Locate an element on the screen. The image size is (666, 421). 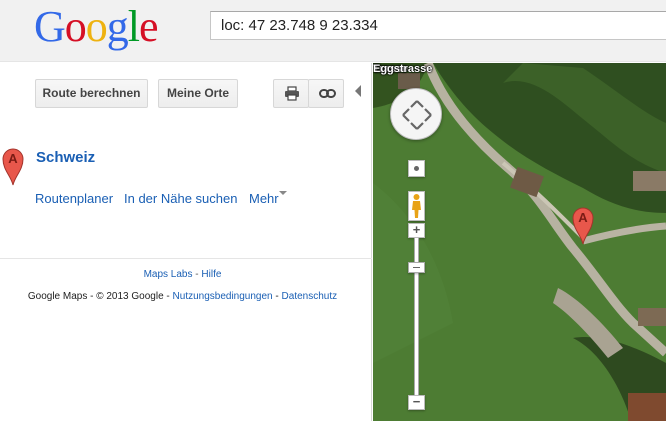
result-marker-icon: A is located at coordinates (13, 167).